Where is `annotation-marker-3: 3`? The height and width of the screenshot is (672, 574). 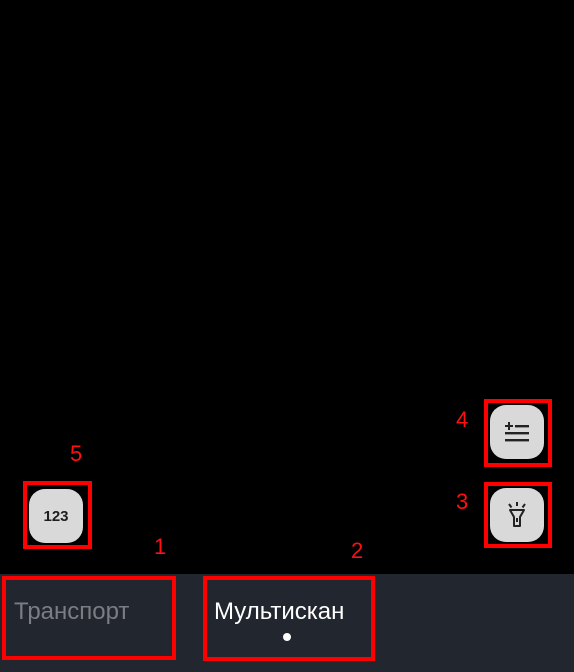 annotation-marker-3: 3 is located at coordinates (462, 501).